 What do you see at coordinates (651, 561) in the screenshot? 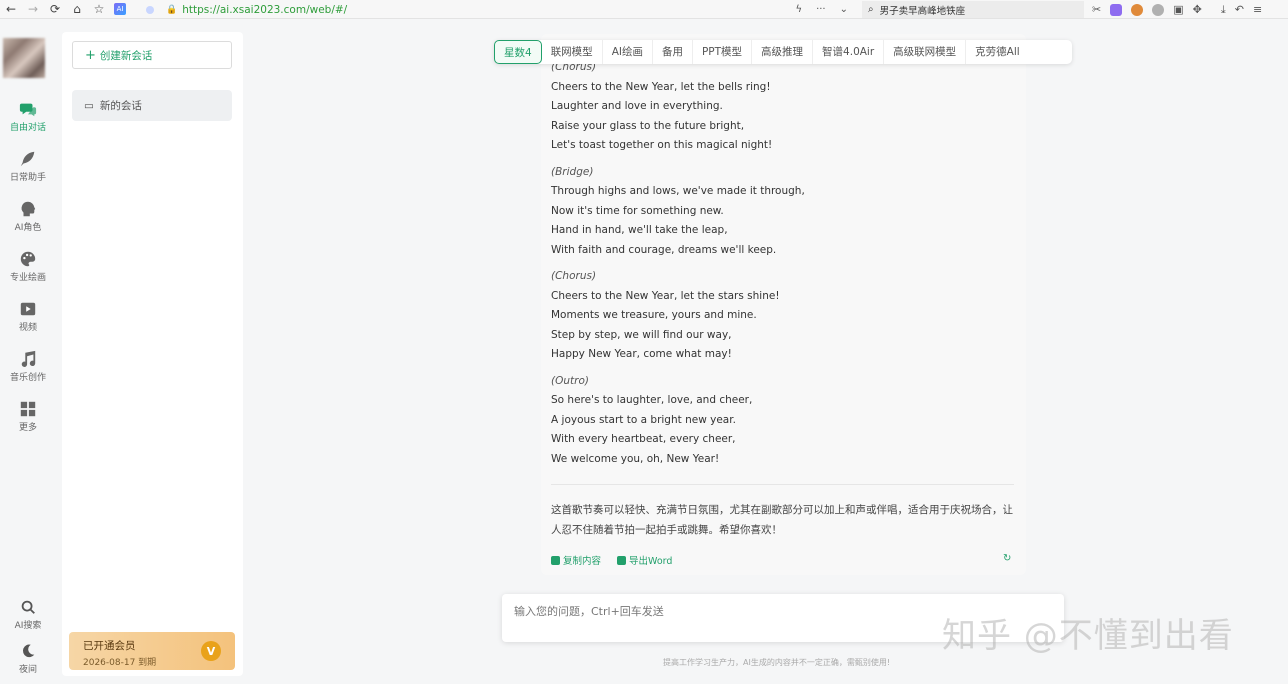
I see `export-label: 导出Word` at bounding box center [651, 561].